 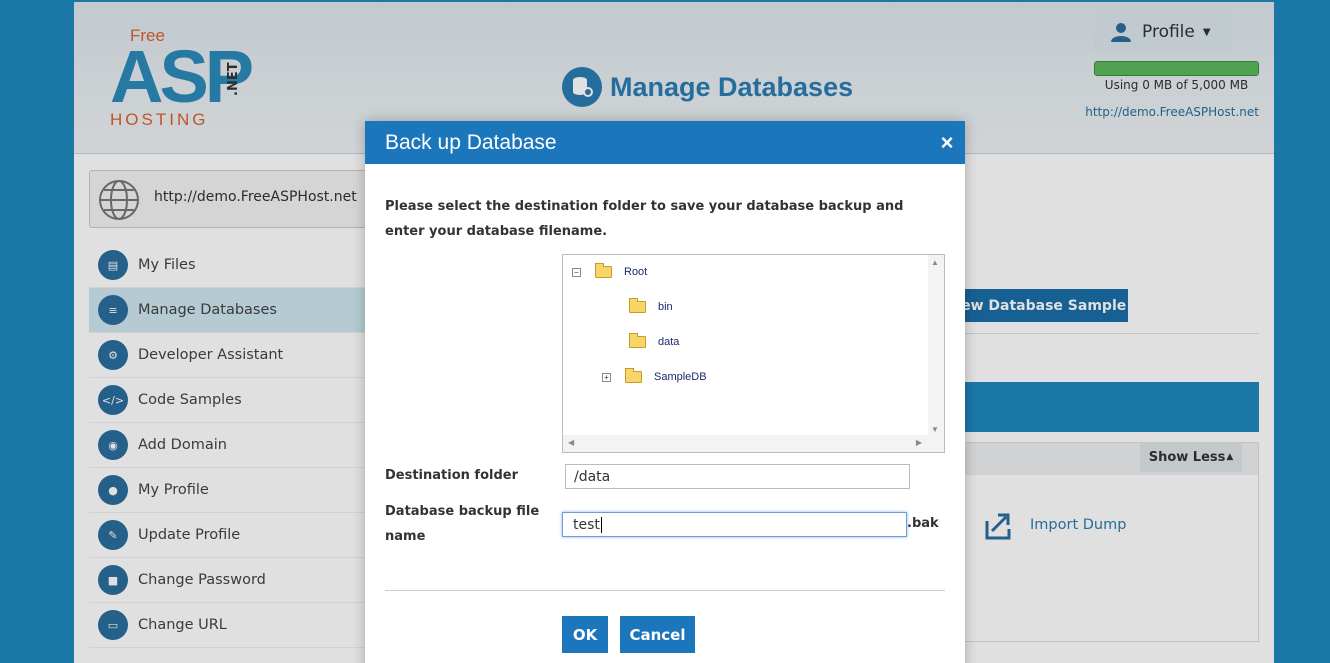 I want to click on dialog-title: Back up Database, so click(x=471, y=142).